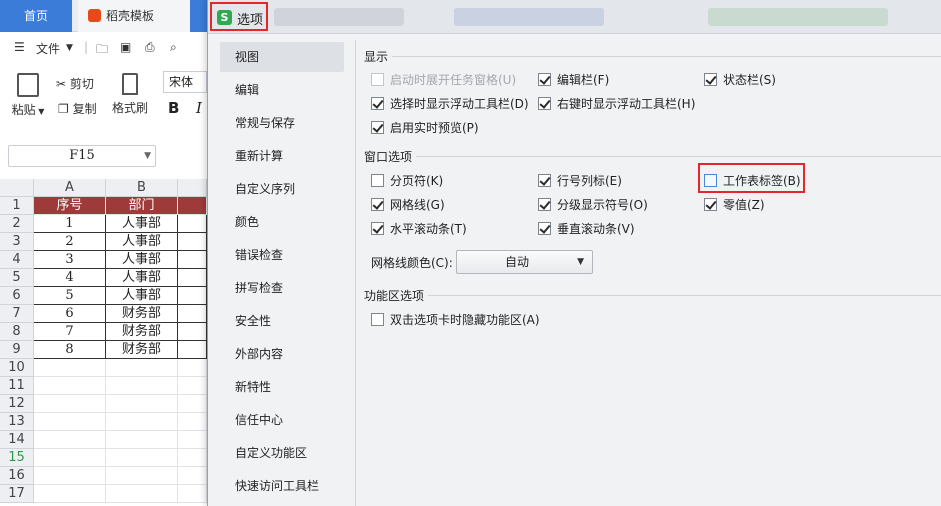  What do you see at coordinates (282, 420) in the screenshot?
I see `nav-item: 信任中心` at bounding box center [282, 420].